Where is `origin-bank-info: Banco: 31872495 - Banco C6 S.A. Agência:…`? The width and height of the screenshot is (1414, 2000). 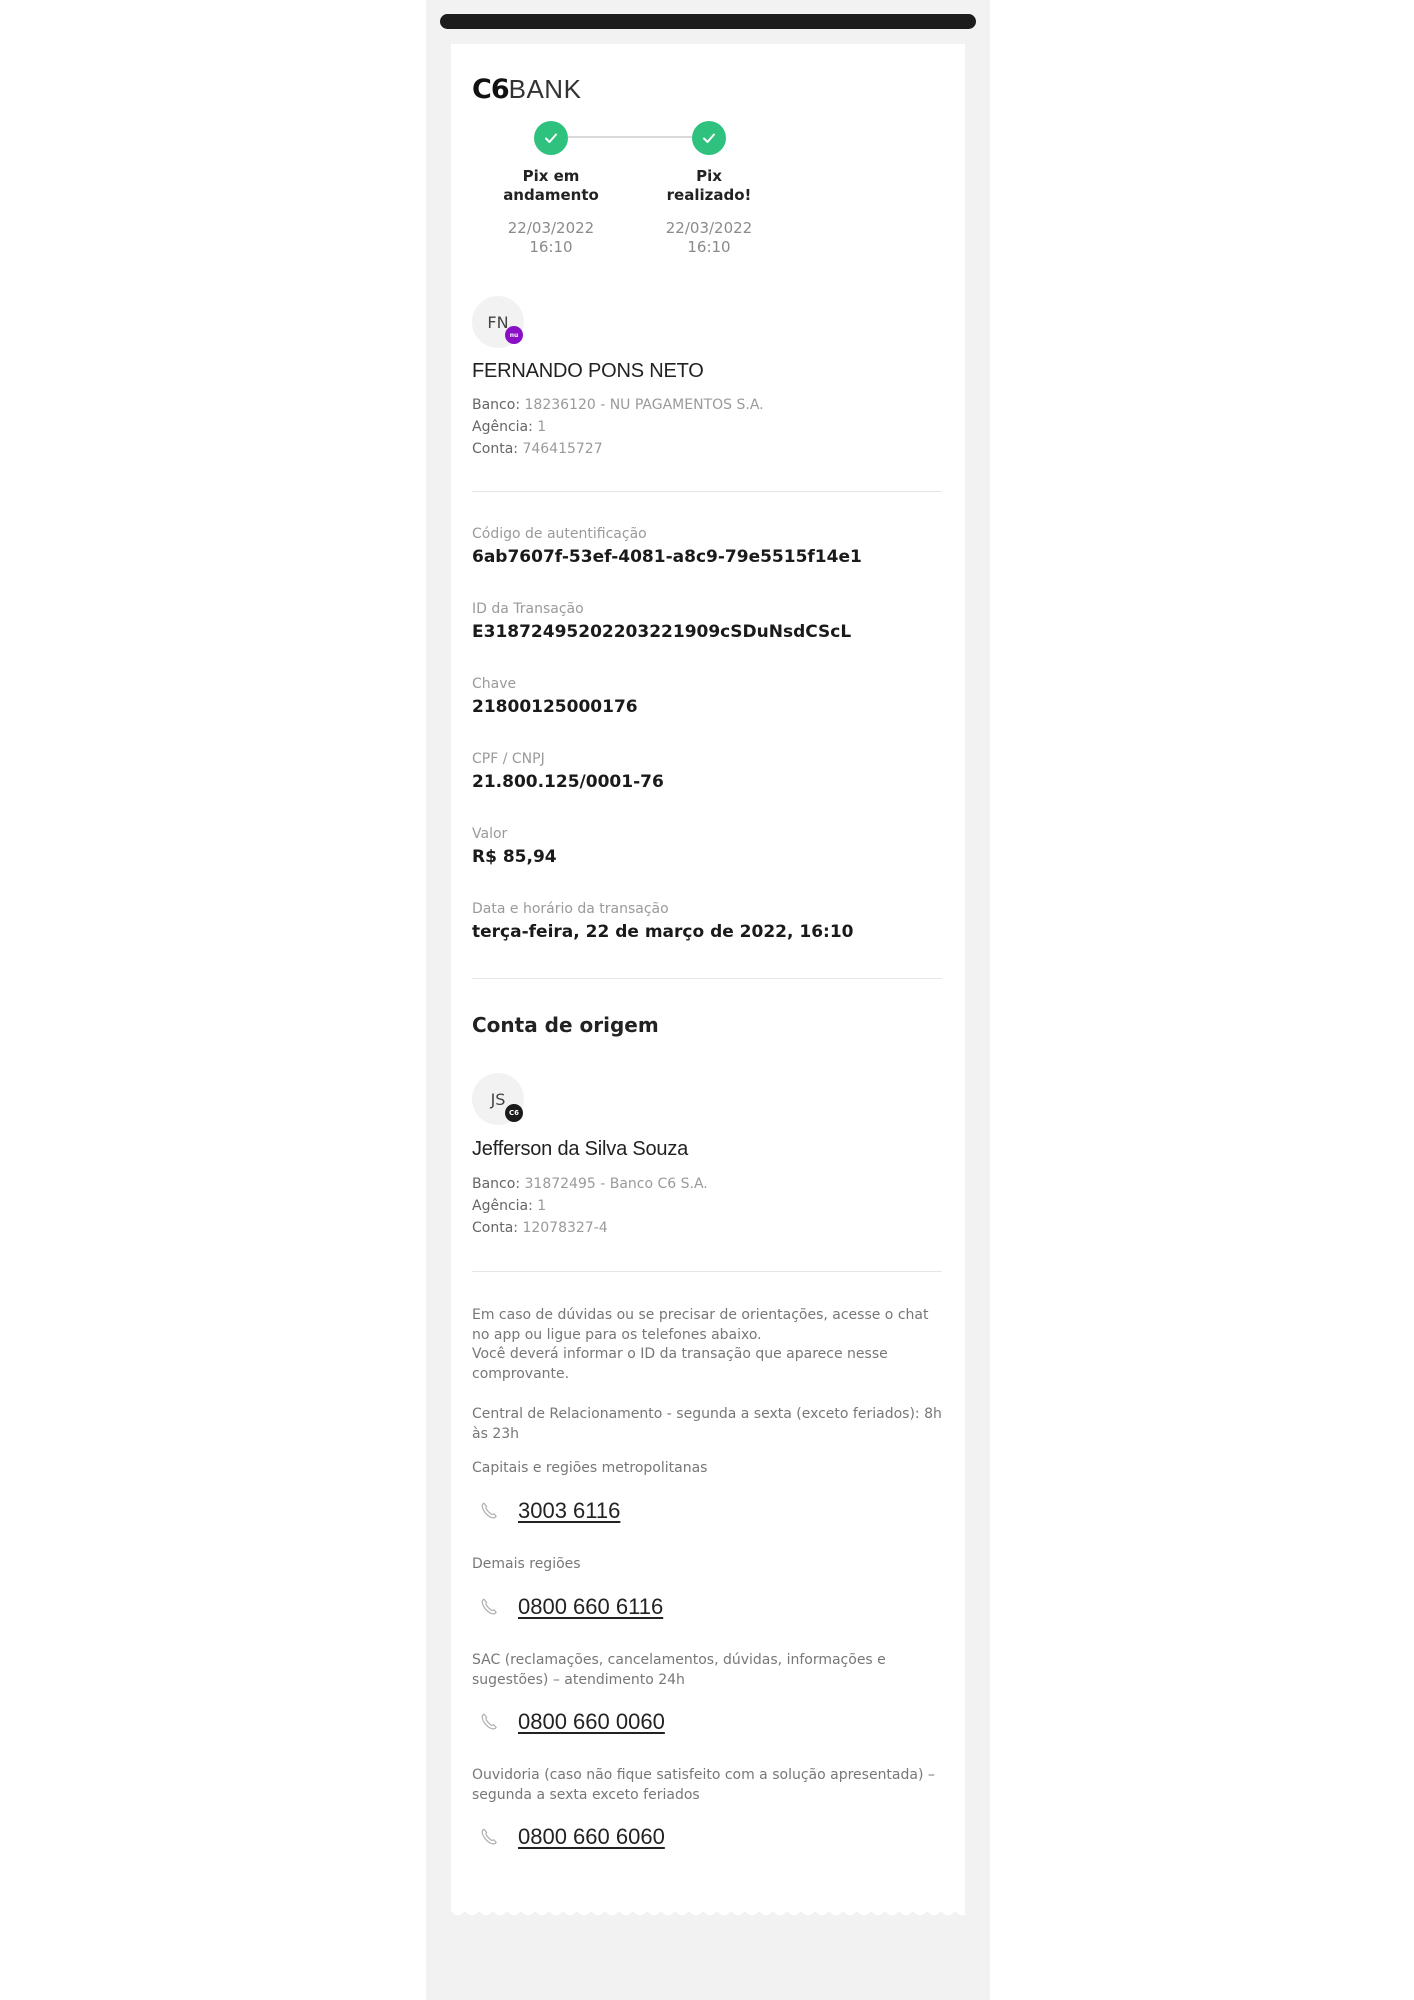 origin-bank-info: Banco: 31872495 - Banco C6 S.A. Agência:… is located at coordinates (590, 1206).